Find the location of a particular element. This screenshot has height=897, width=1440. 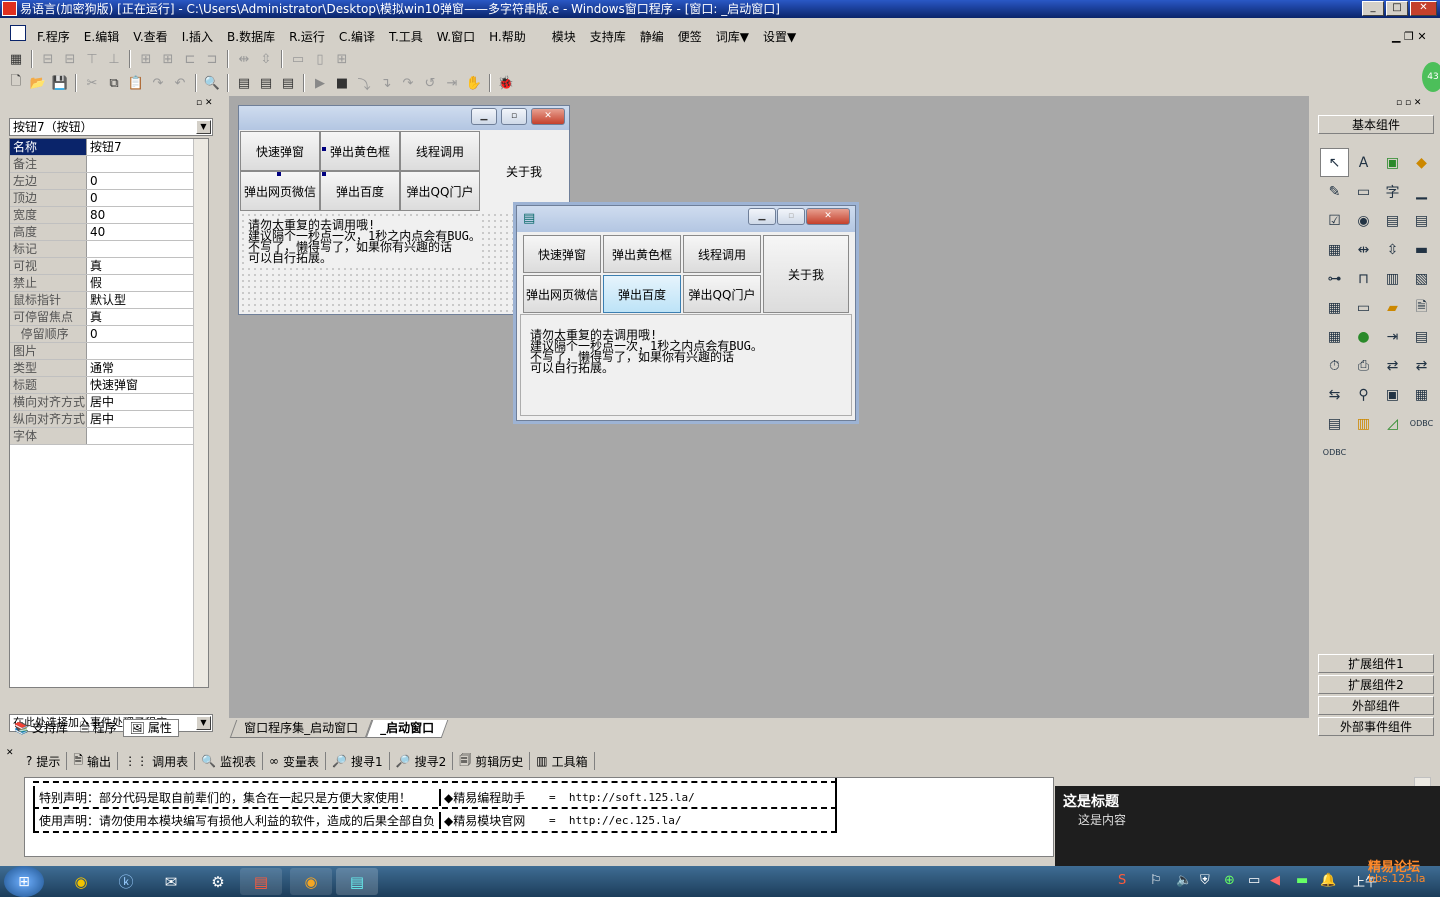

progress-icon: ▬ is located at coordinates (1421, 249).